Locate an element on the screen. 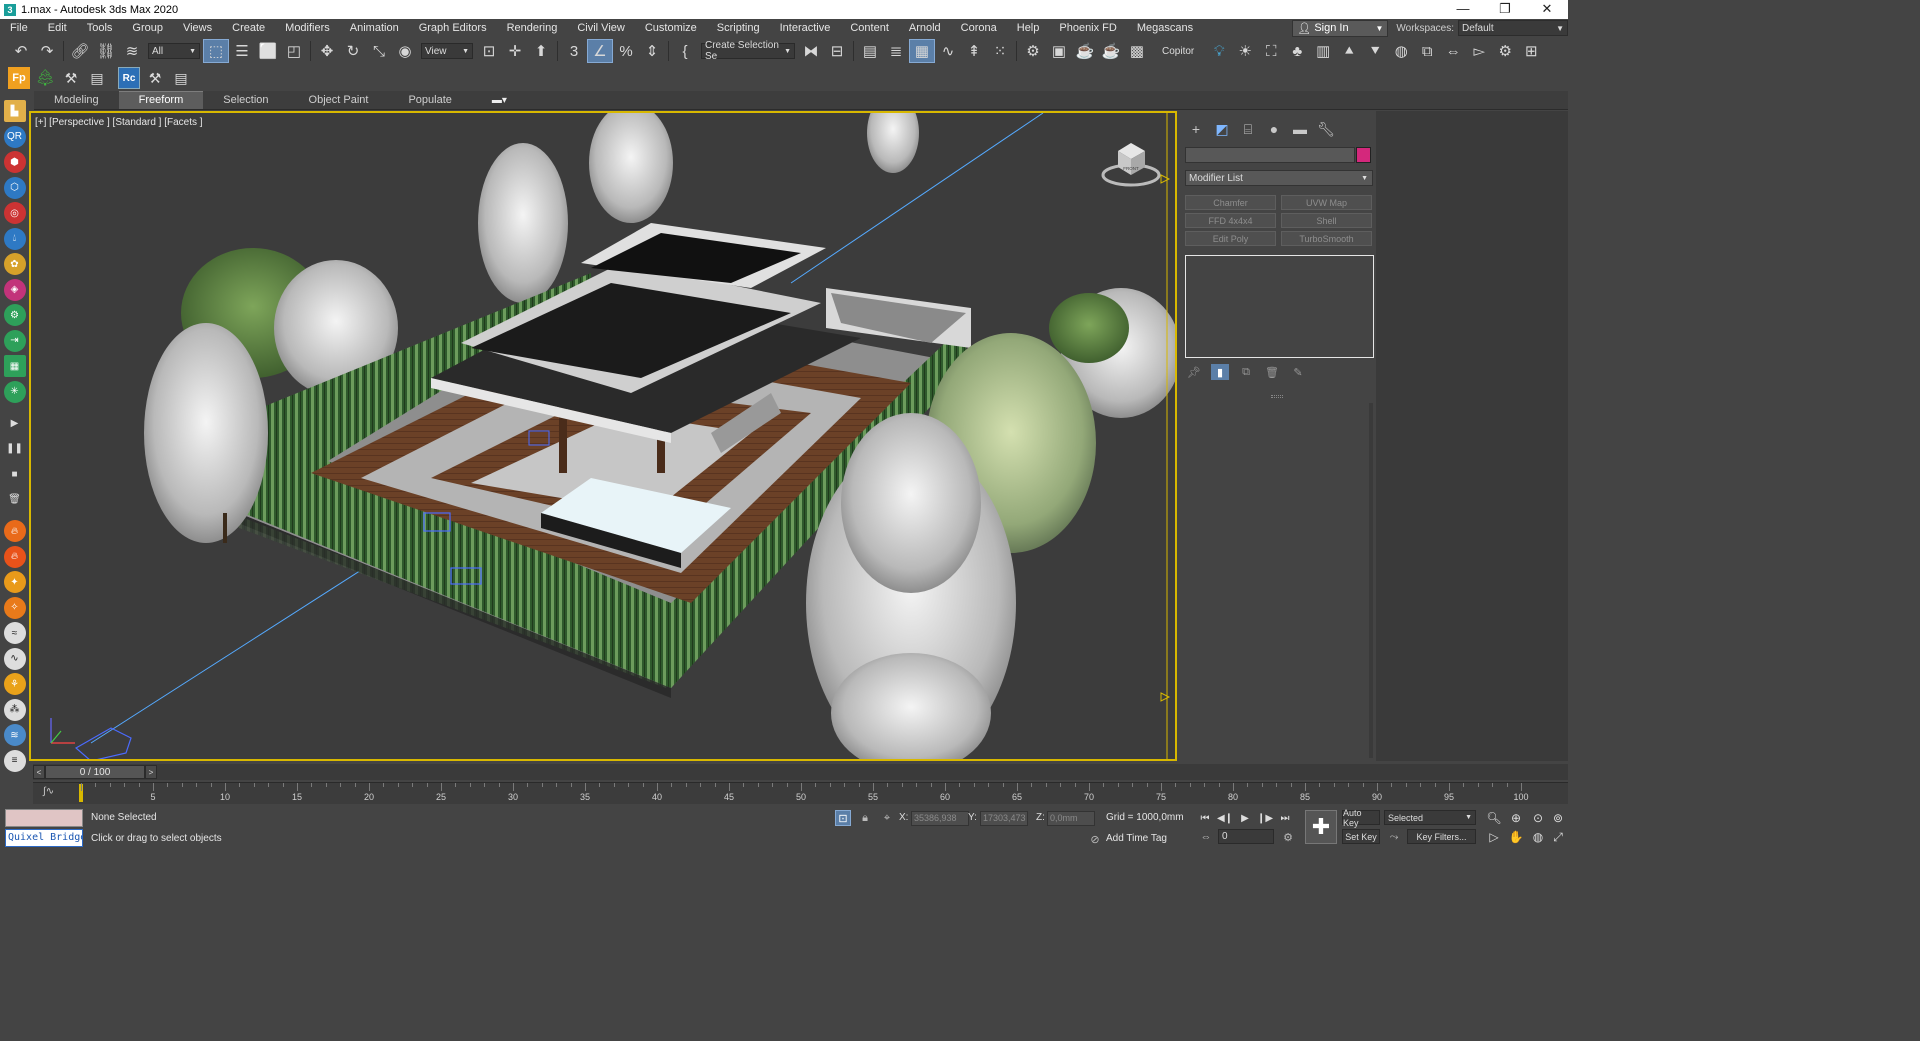 Image resolution: width=1920 pixels, height=1041 pixels. scene-explorer-icon: ▤ is located at coordinates (870, 51).